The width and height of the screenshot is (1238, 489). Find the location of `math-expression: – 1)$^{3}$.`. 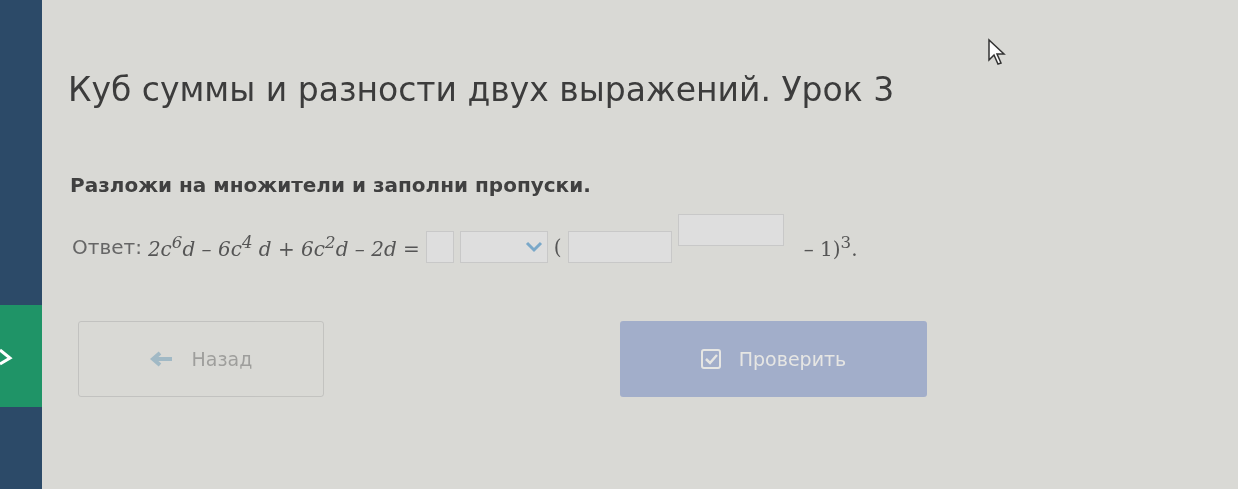

math-expression: – 1)$^{3}$. is located at coordinates (830, 247).